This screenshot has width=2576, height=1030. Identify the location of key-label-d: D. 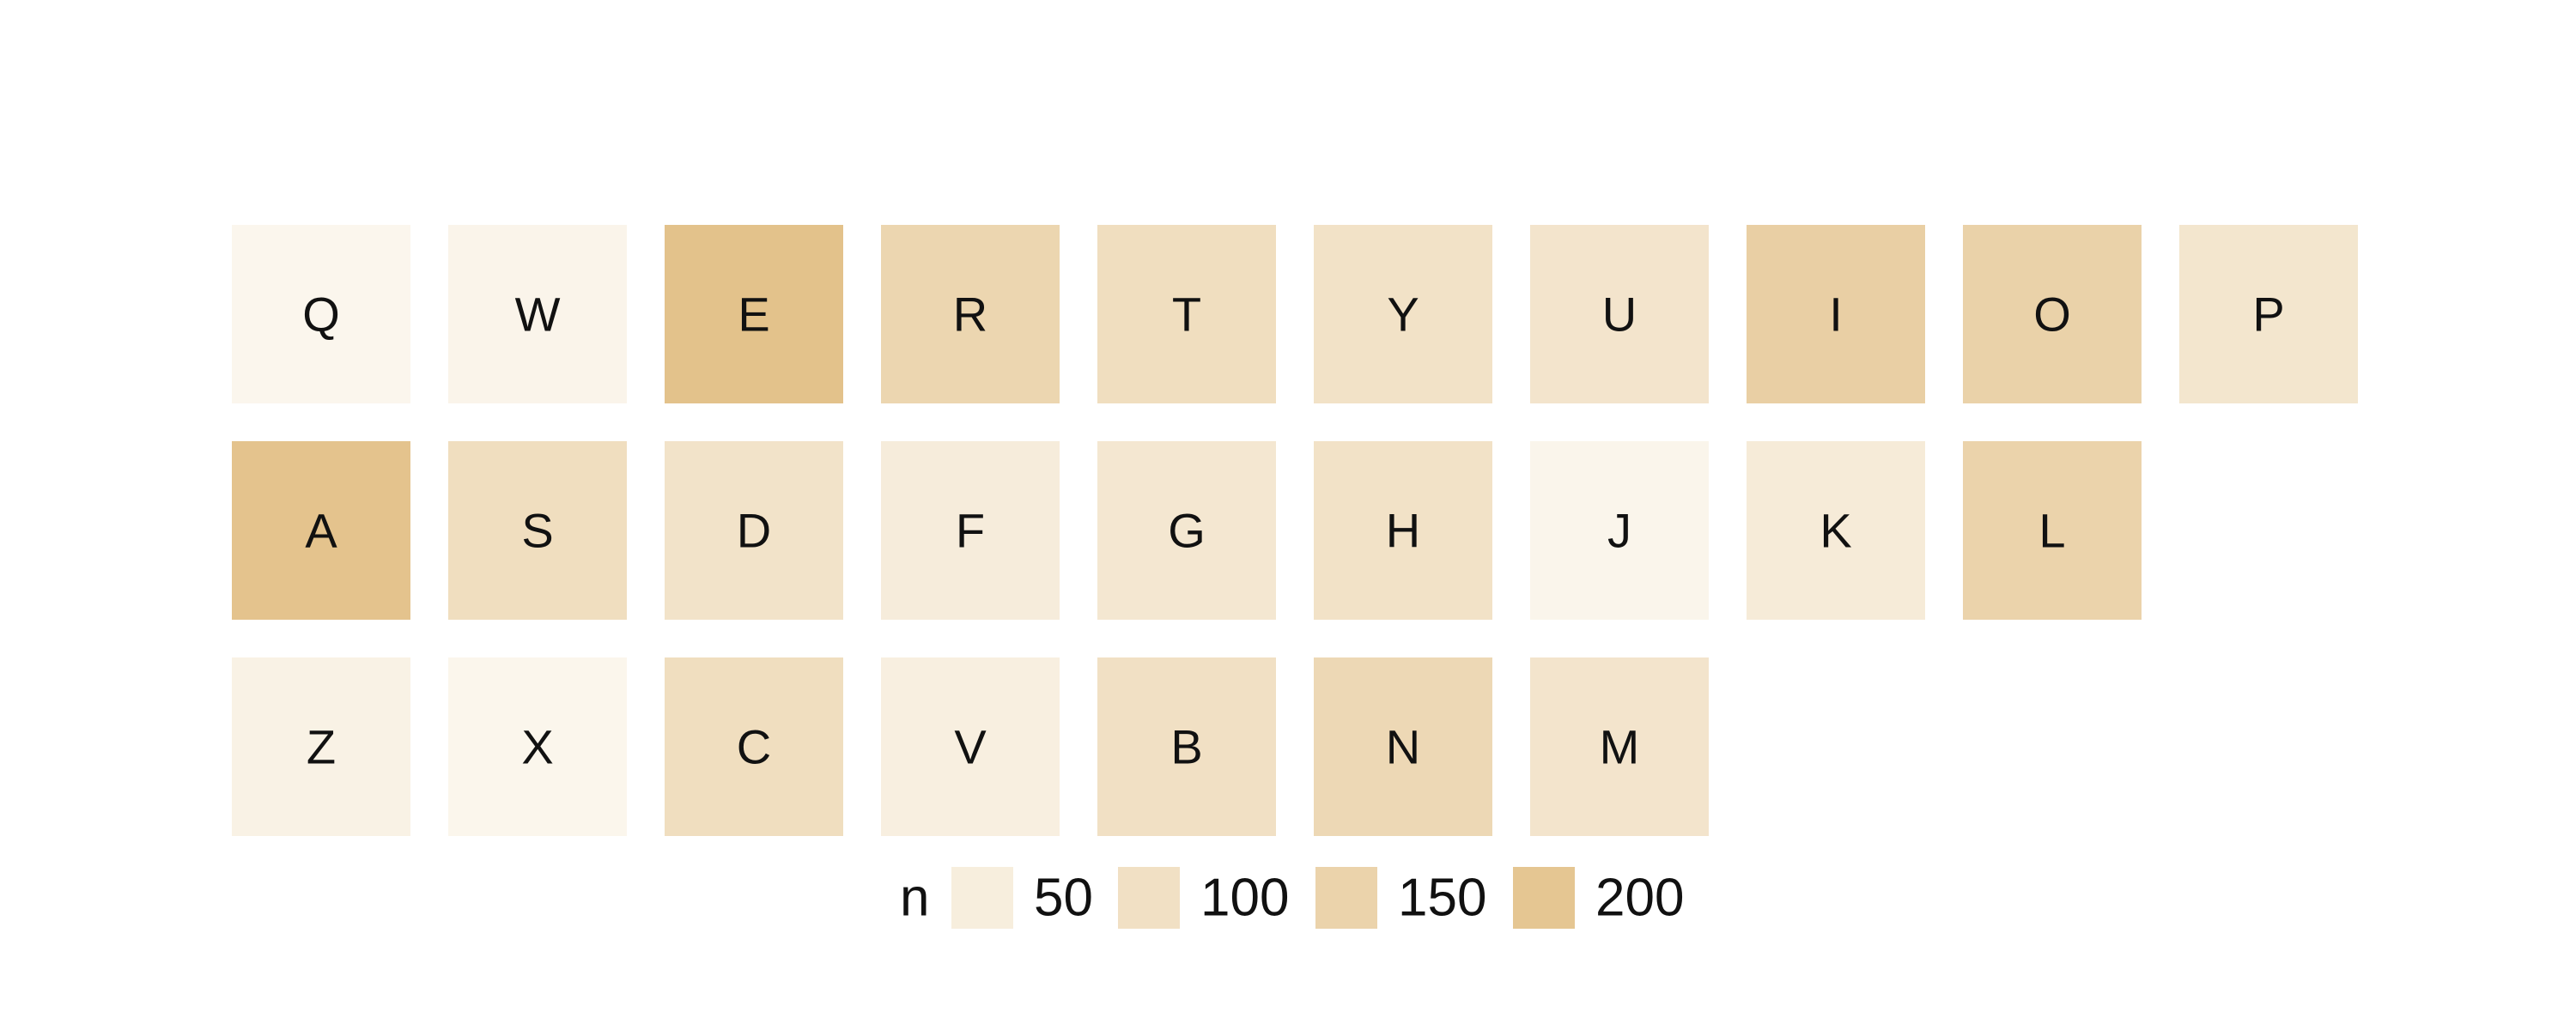
(754, 531).